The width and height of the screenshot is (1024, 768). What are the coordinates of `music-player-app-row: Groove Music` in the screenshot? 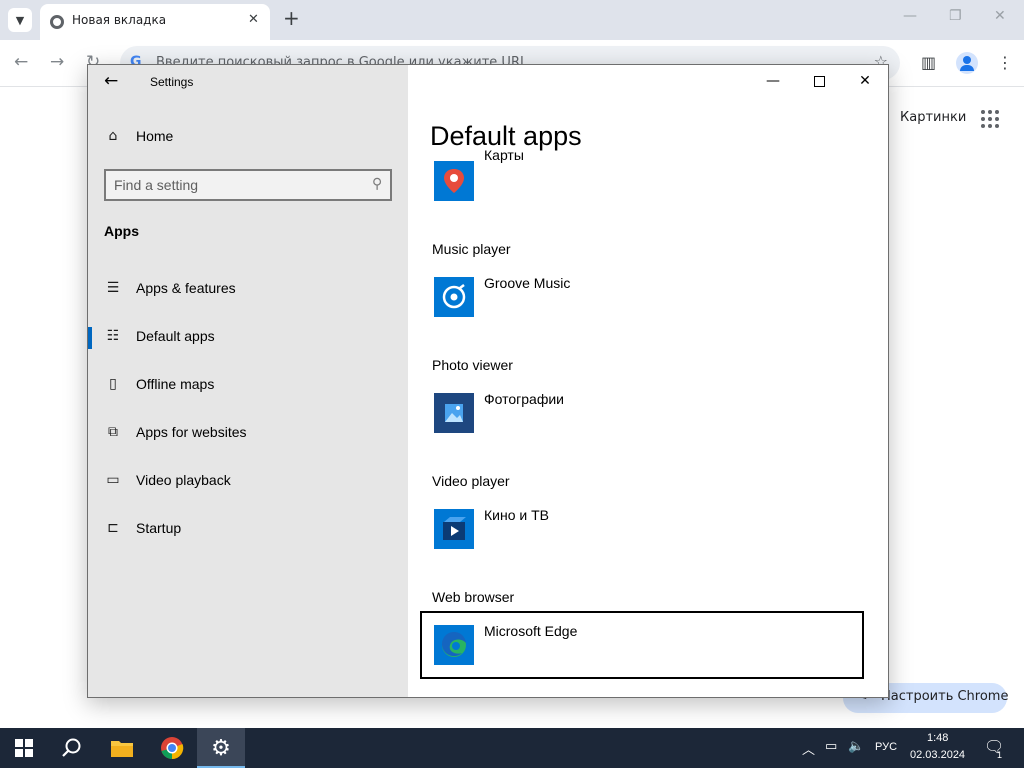 It's located at (642, 297).